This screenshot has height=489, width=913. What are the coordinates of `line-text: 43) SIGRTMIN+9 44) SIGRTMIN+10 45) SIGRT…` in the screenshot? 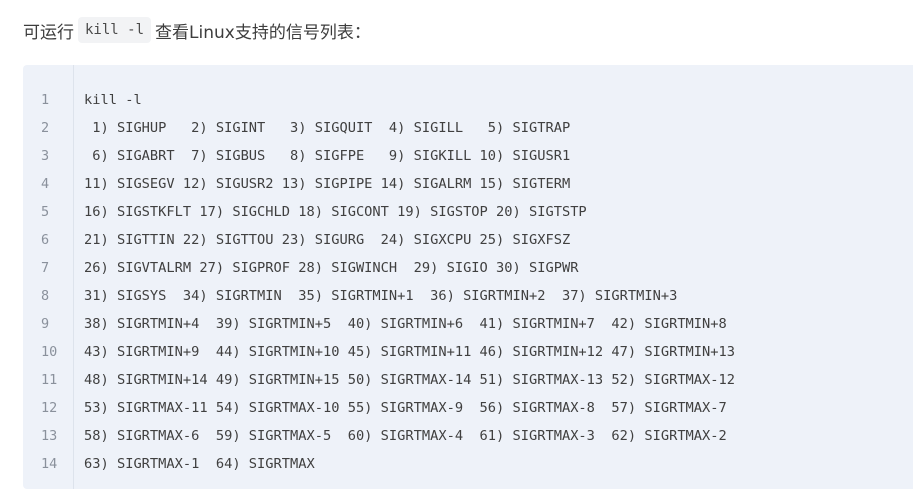 It's located at (410, 352).